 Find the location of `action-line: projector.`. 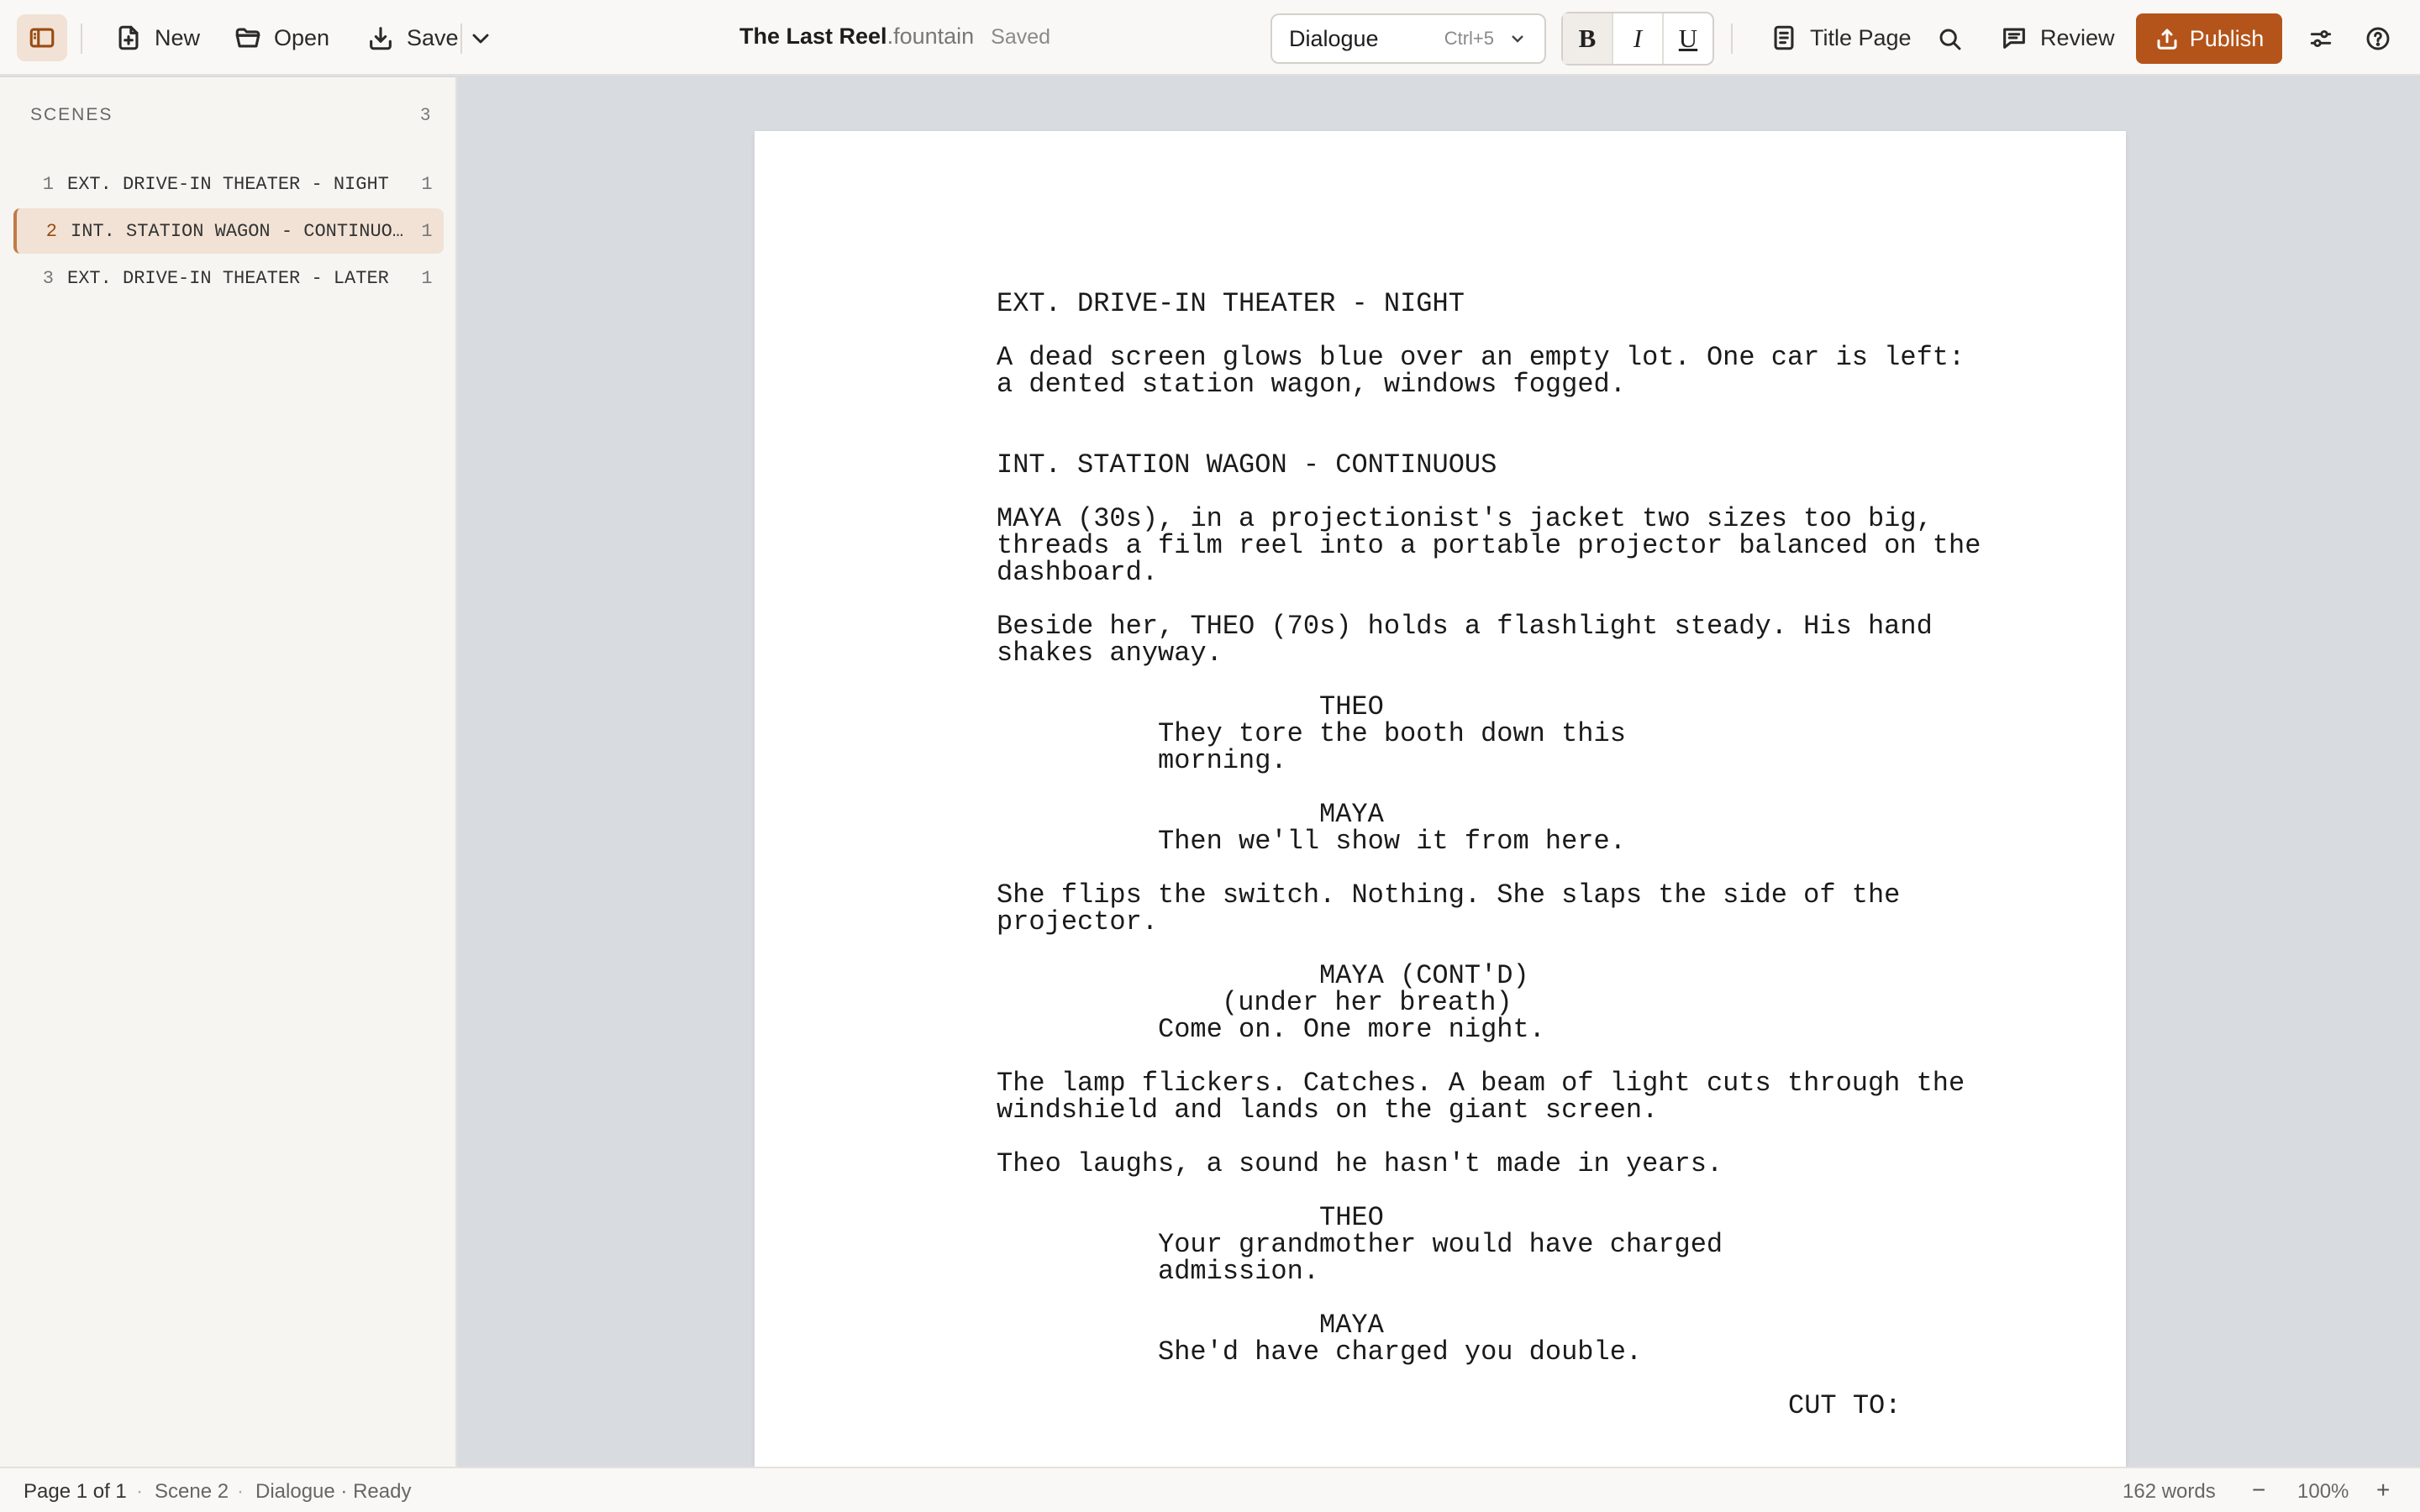

action-line: projector. is located at coordinates (1077, 922).